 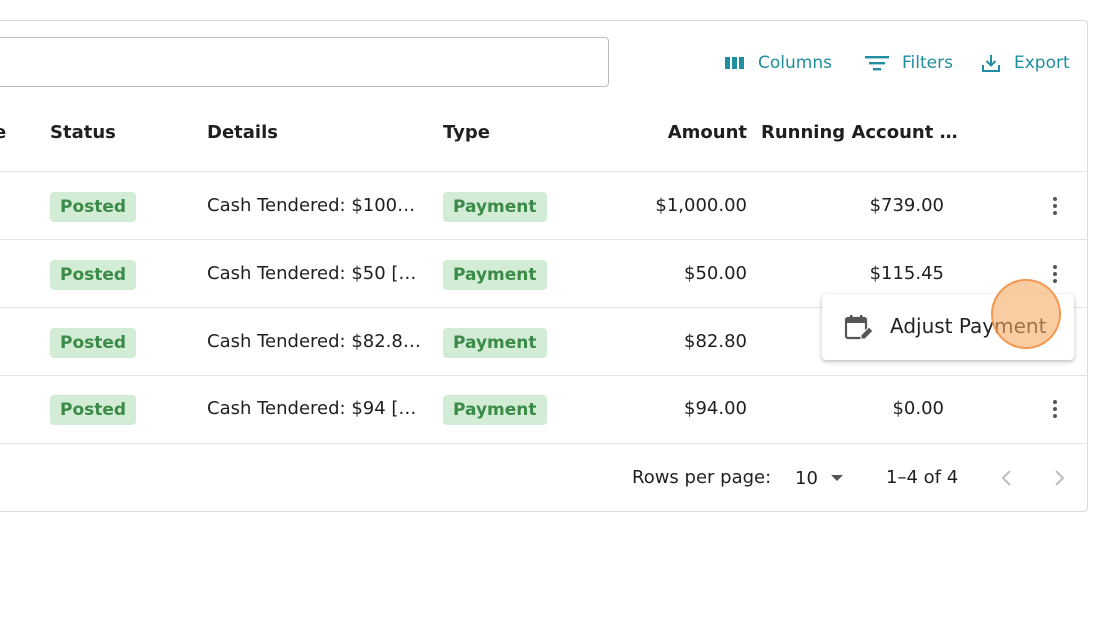 I want to click on pagination-range: 1–4 of 4, so click(x=922, y=477).